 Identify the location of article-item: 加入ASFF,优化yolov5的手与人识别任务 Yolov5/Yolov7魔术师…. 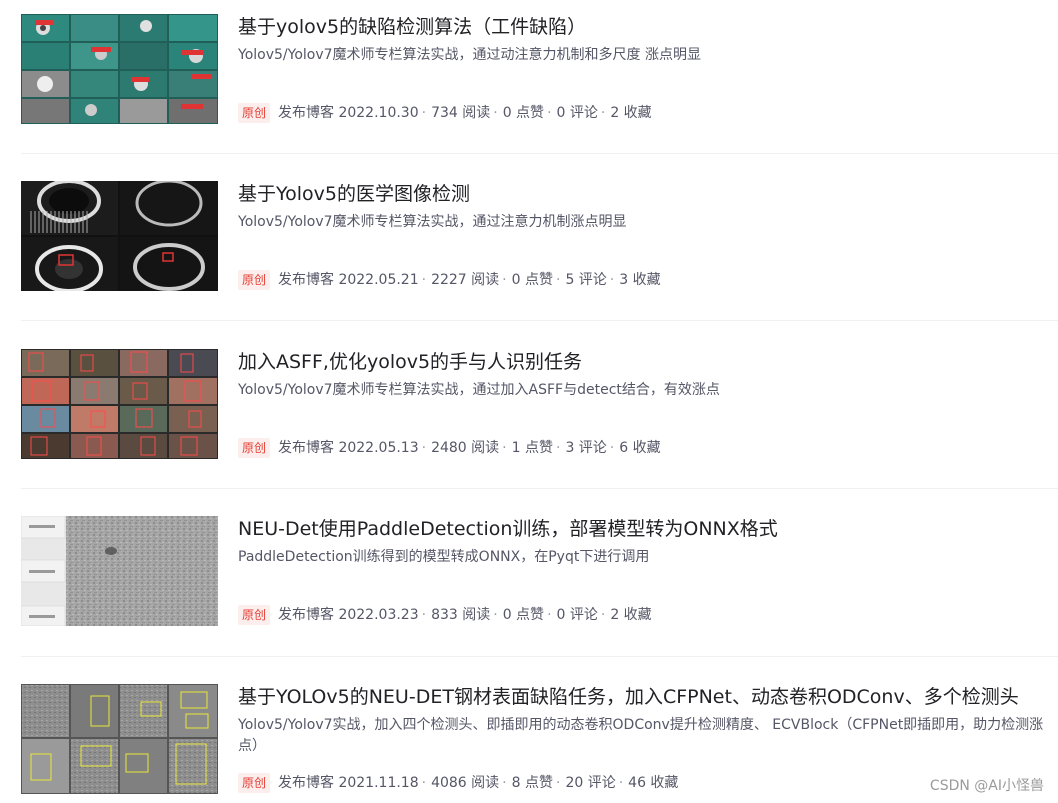
(539, 405).